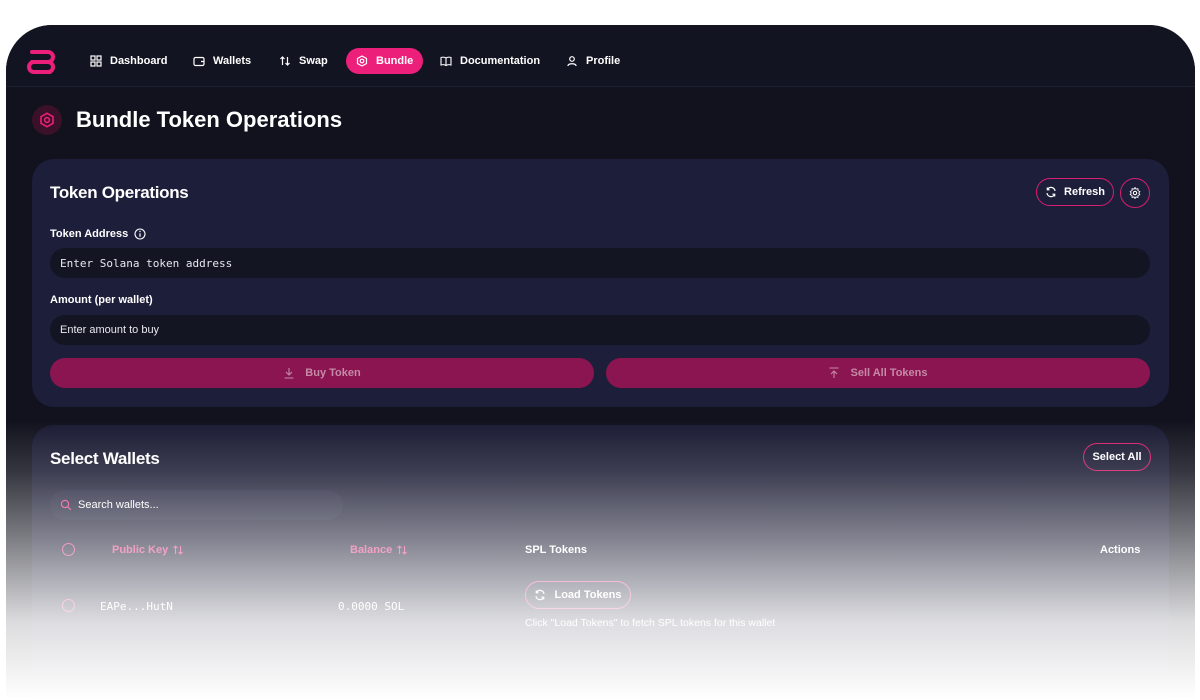 This screenshot has width=1200, height=700. What do you see at coordinates (588, 595) in the screenshot?
I see `load-tokens-label: Load Tokens` at bounding box center [588, 595].